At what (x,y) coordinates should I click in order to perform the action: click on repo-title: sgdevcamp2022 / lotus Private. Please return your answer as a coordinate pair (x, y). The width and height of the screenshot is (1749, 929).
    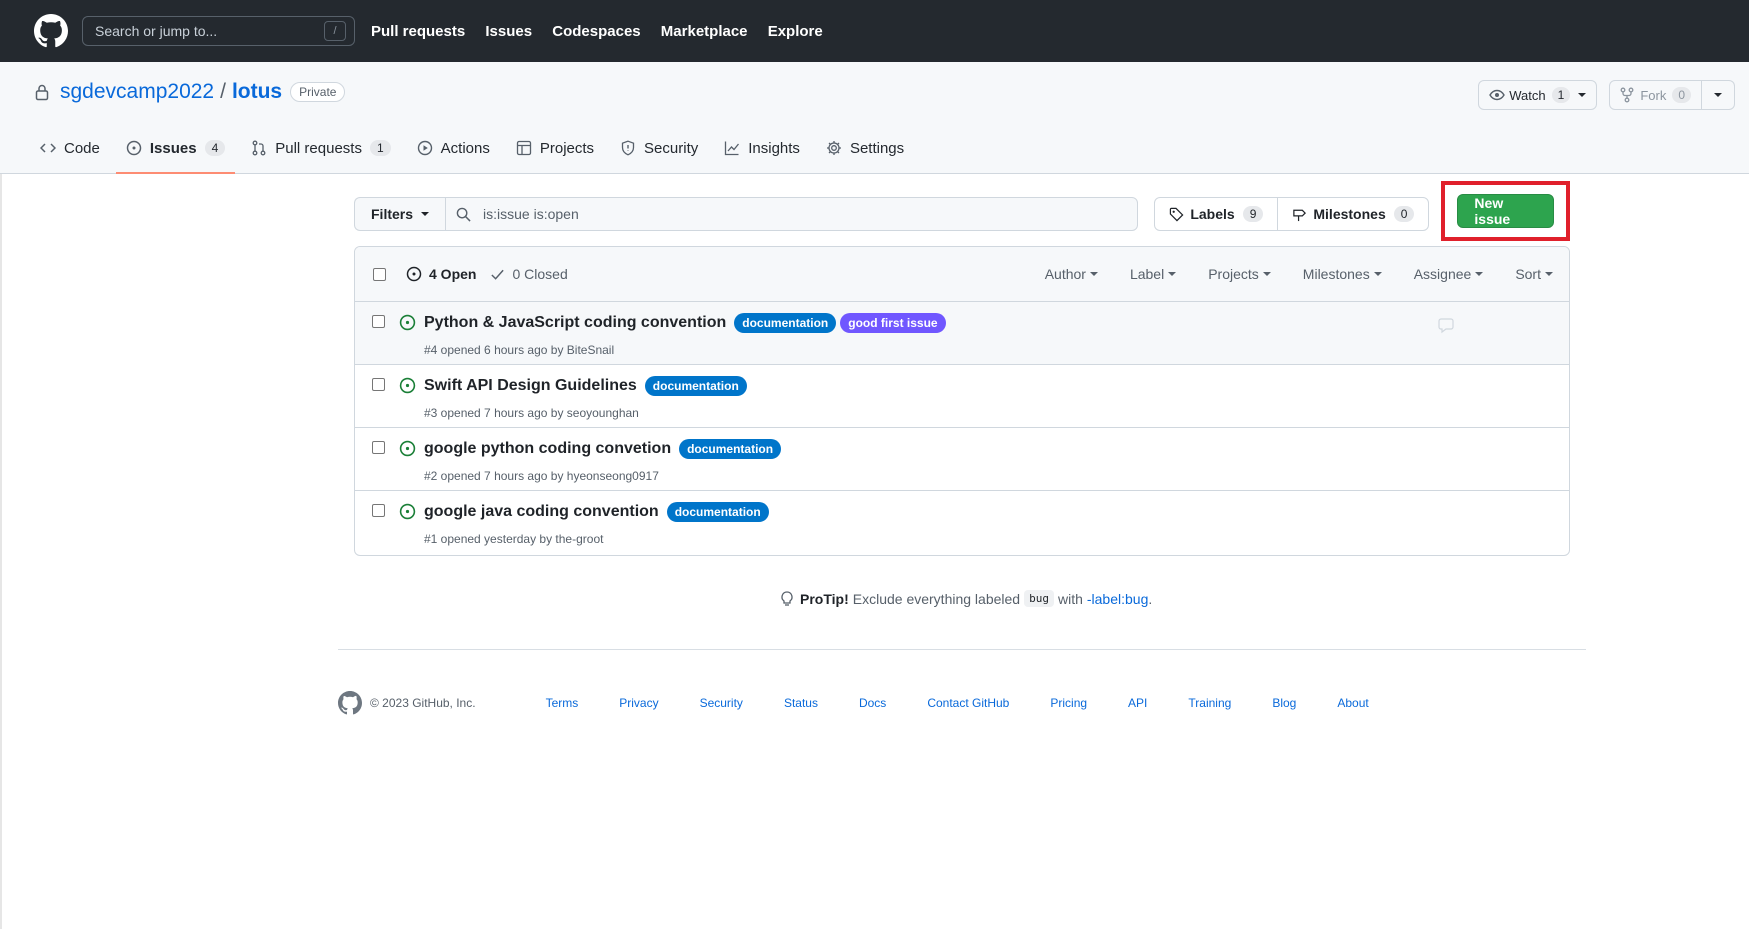
    Looking at the image, I should click on (190, 92).